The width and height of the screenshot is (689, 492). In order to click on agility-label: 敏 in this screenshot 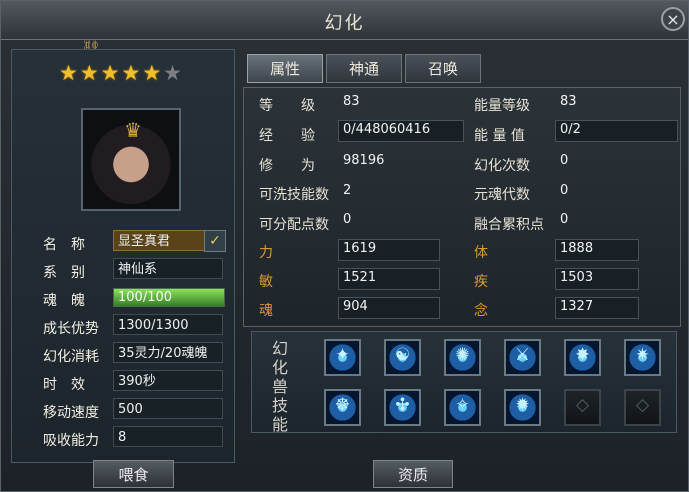, I will do `click(266, 282)`.